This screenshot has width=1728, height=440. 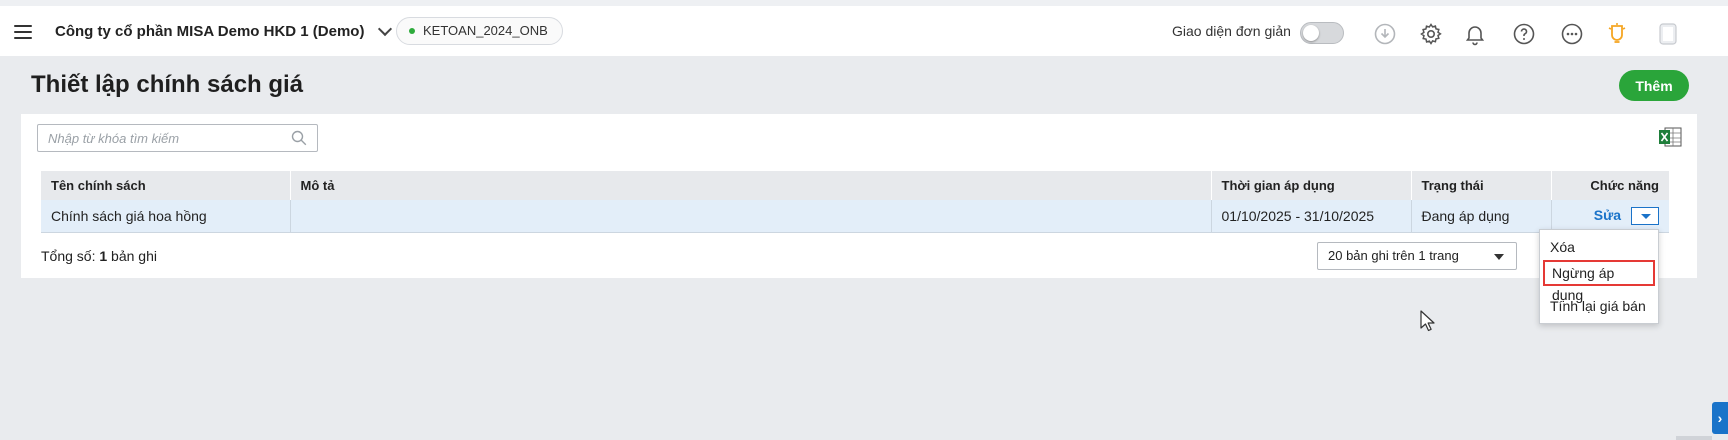 What do you see at coordinates (1231, 31) in the screenshot?
I see `simple-ui-label: Giao diện đơn giản` at bounding box center [1231, 31].